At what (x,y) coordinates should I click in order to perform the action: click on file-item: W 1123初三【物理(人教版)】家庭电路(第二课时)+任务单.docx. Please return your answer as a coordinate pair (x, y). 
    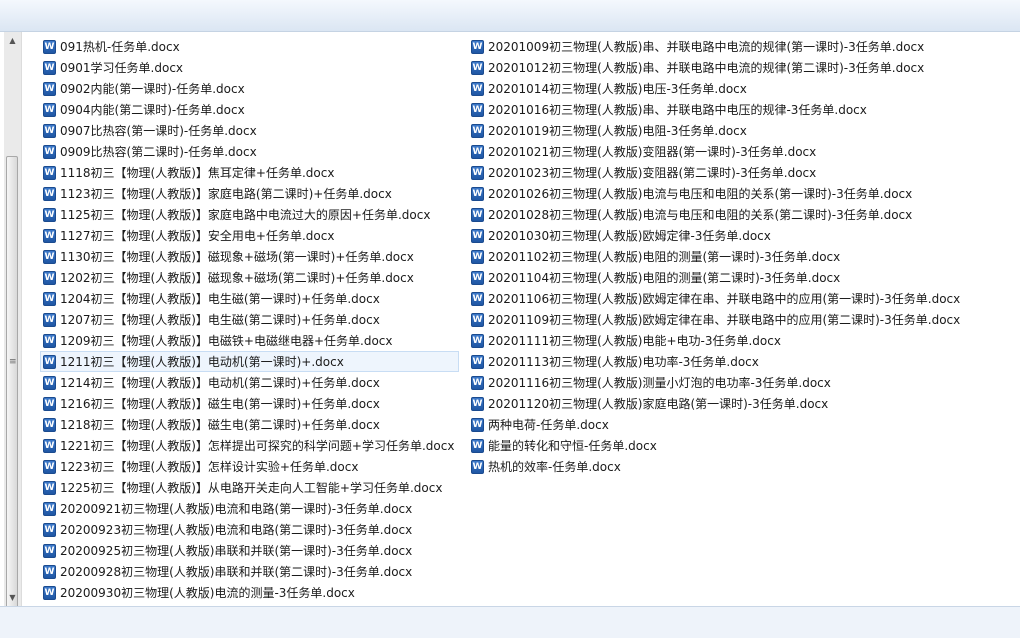
    Looking at the image, I should click on (249, 193).